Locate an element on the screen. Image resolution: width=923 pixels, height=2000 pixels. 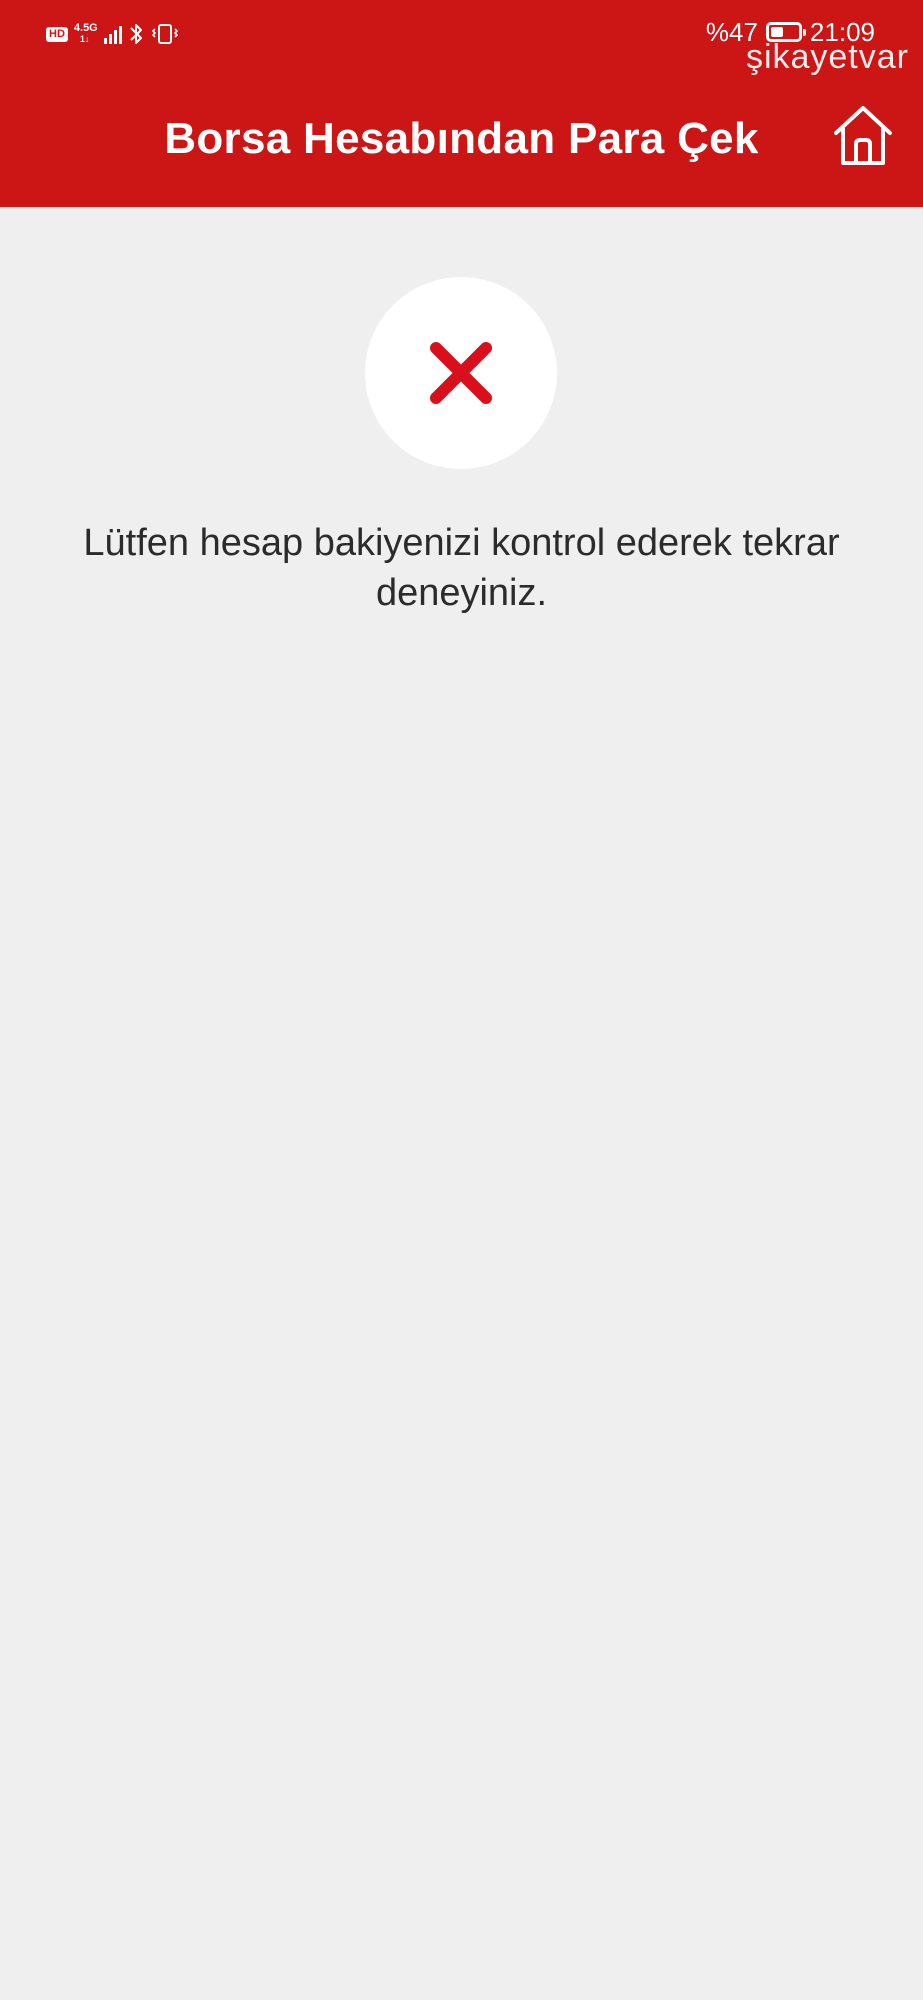
signal-strength-icon is located at coordinates (112, 34).